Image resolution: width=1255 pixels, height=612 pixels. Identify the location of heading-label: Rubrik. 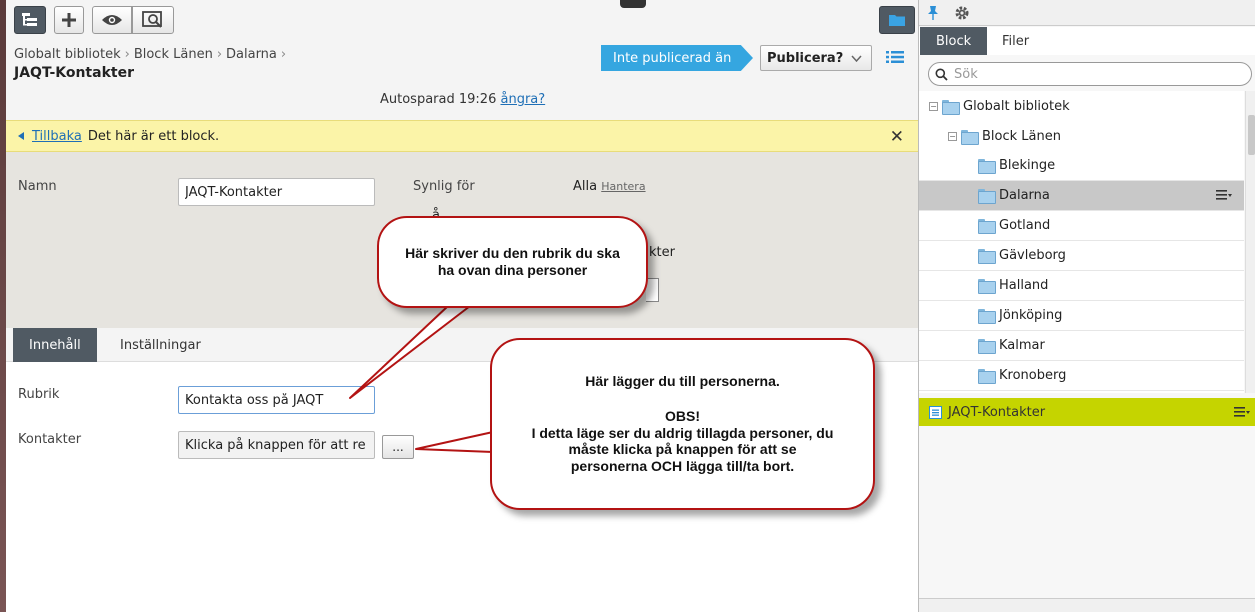
(39, 394).